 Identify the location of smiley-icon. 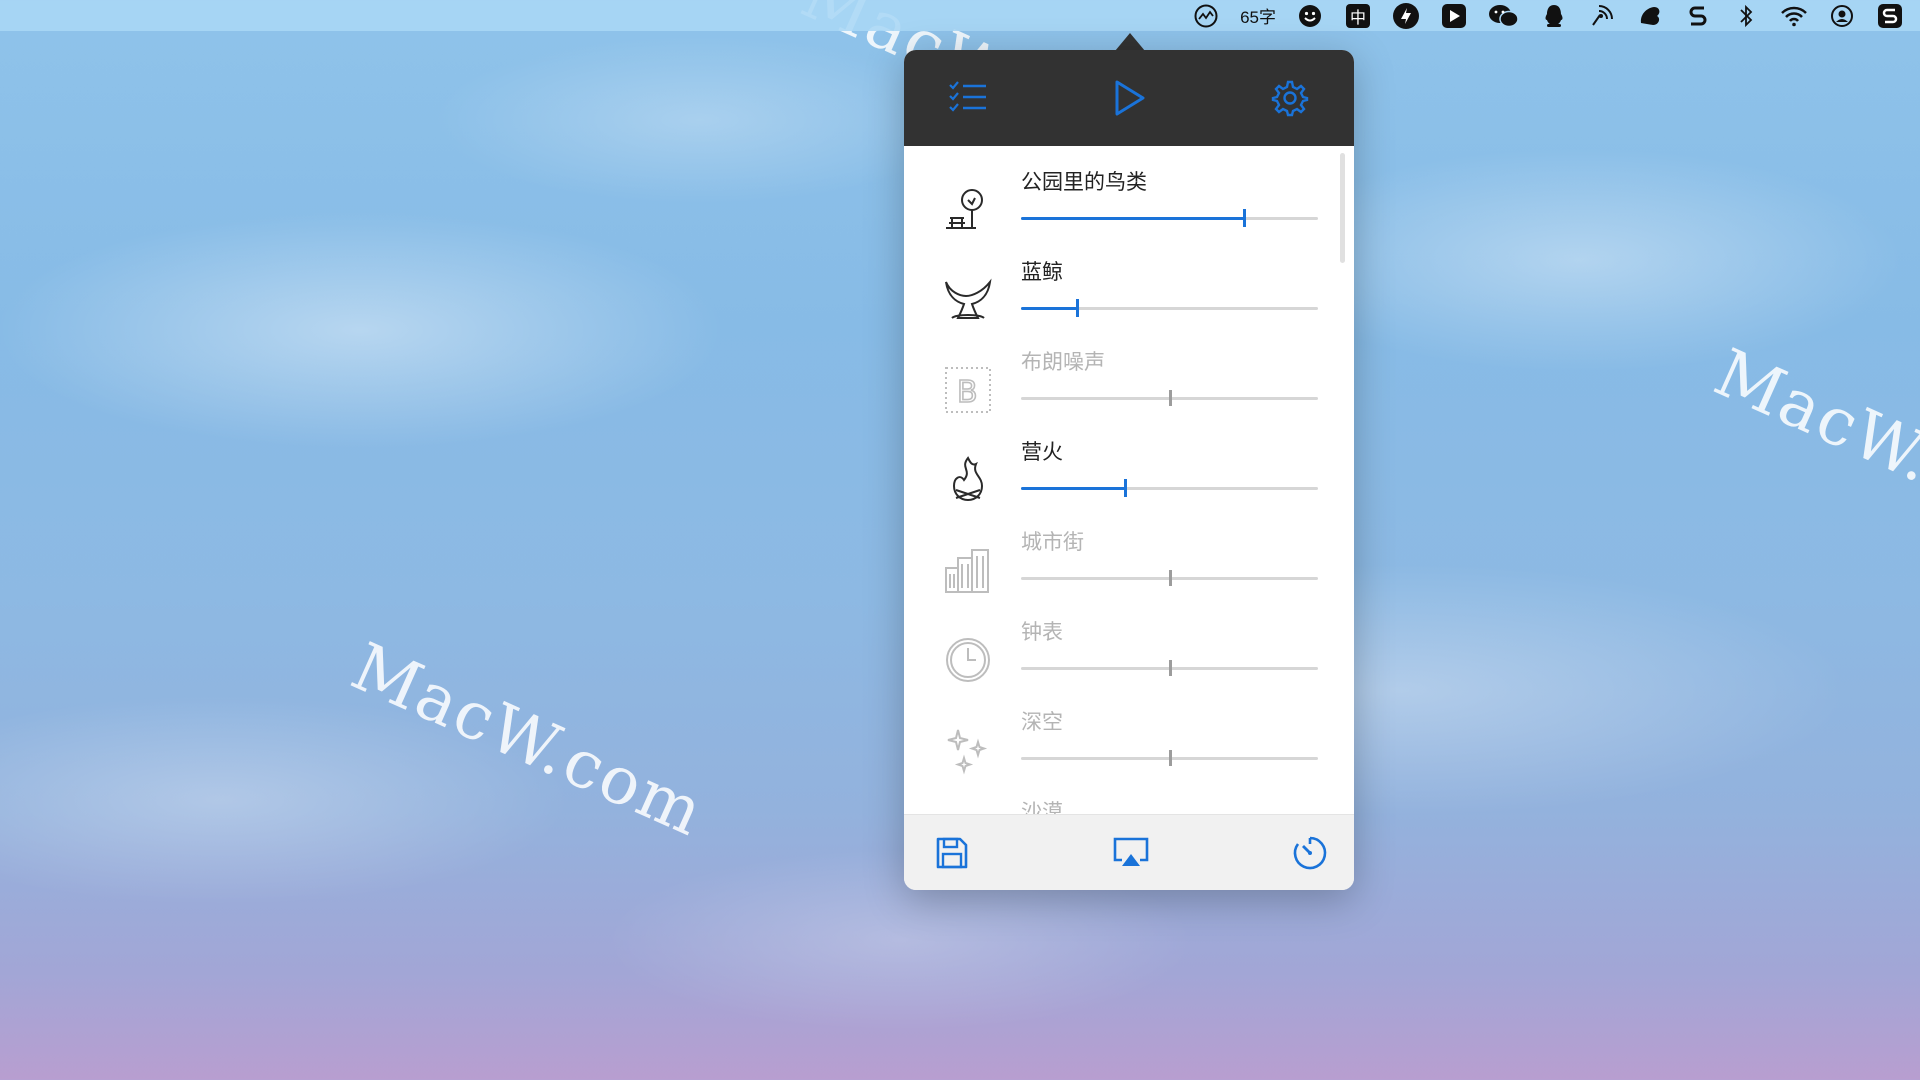
(1310, 15).